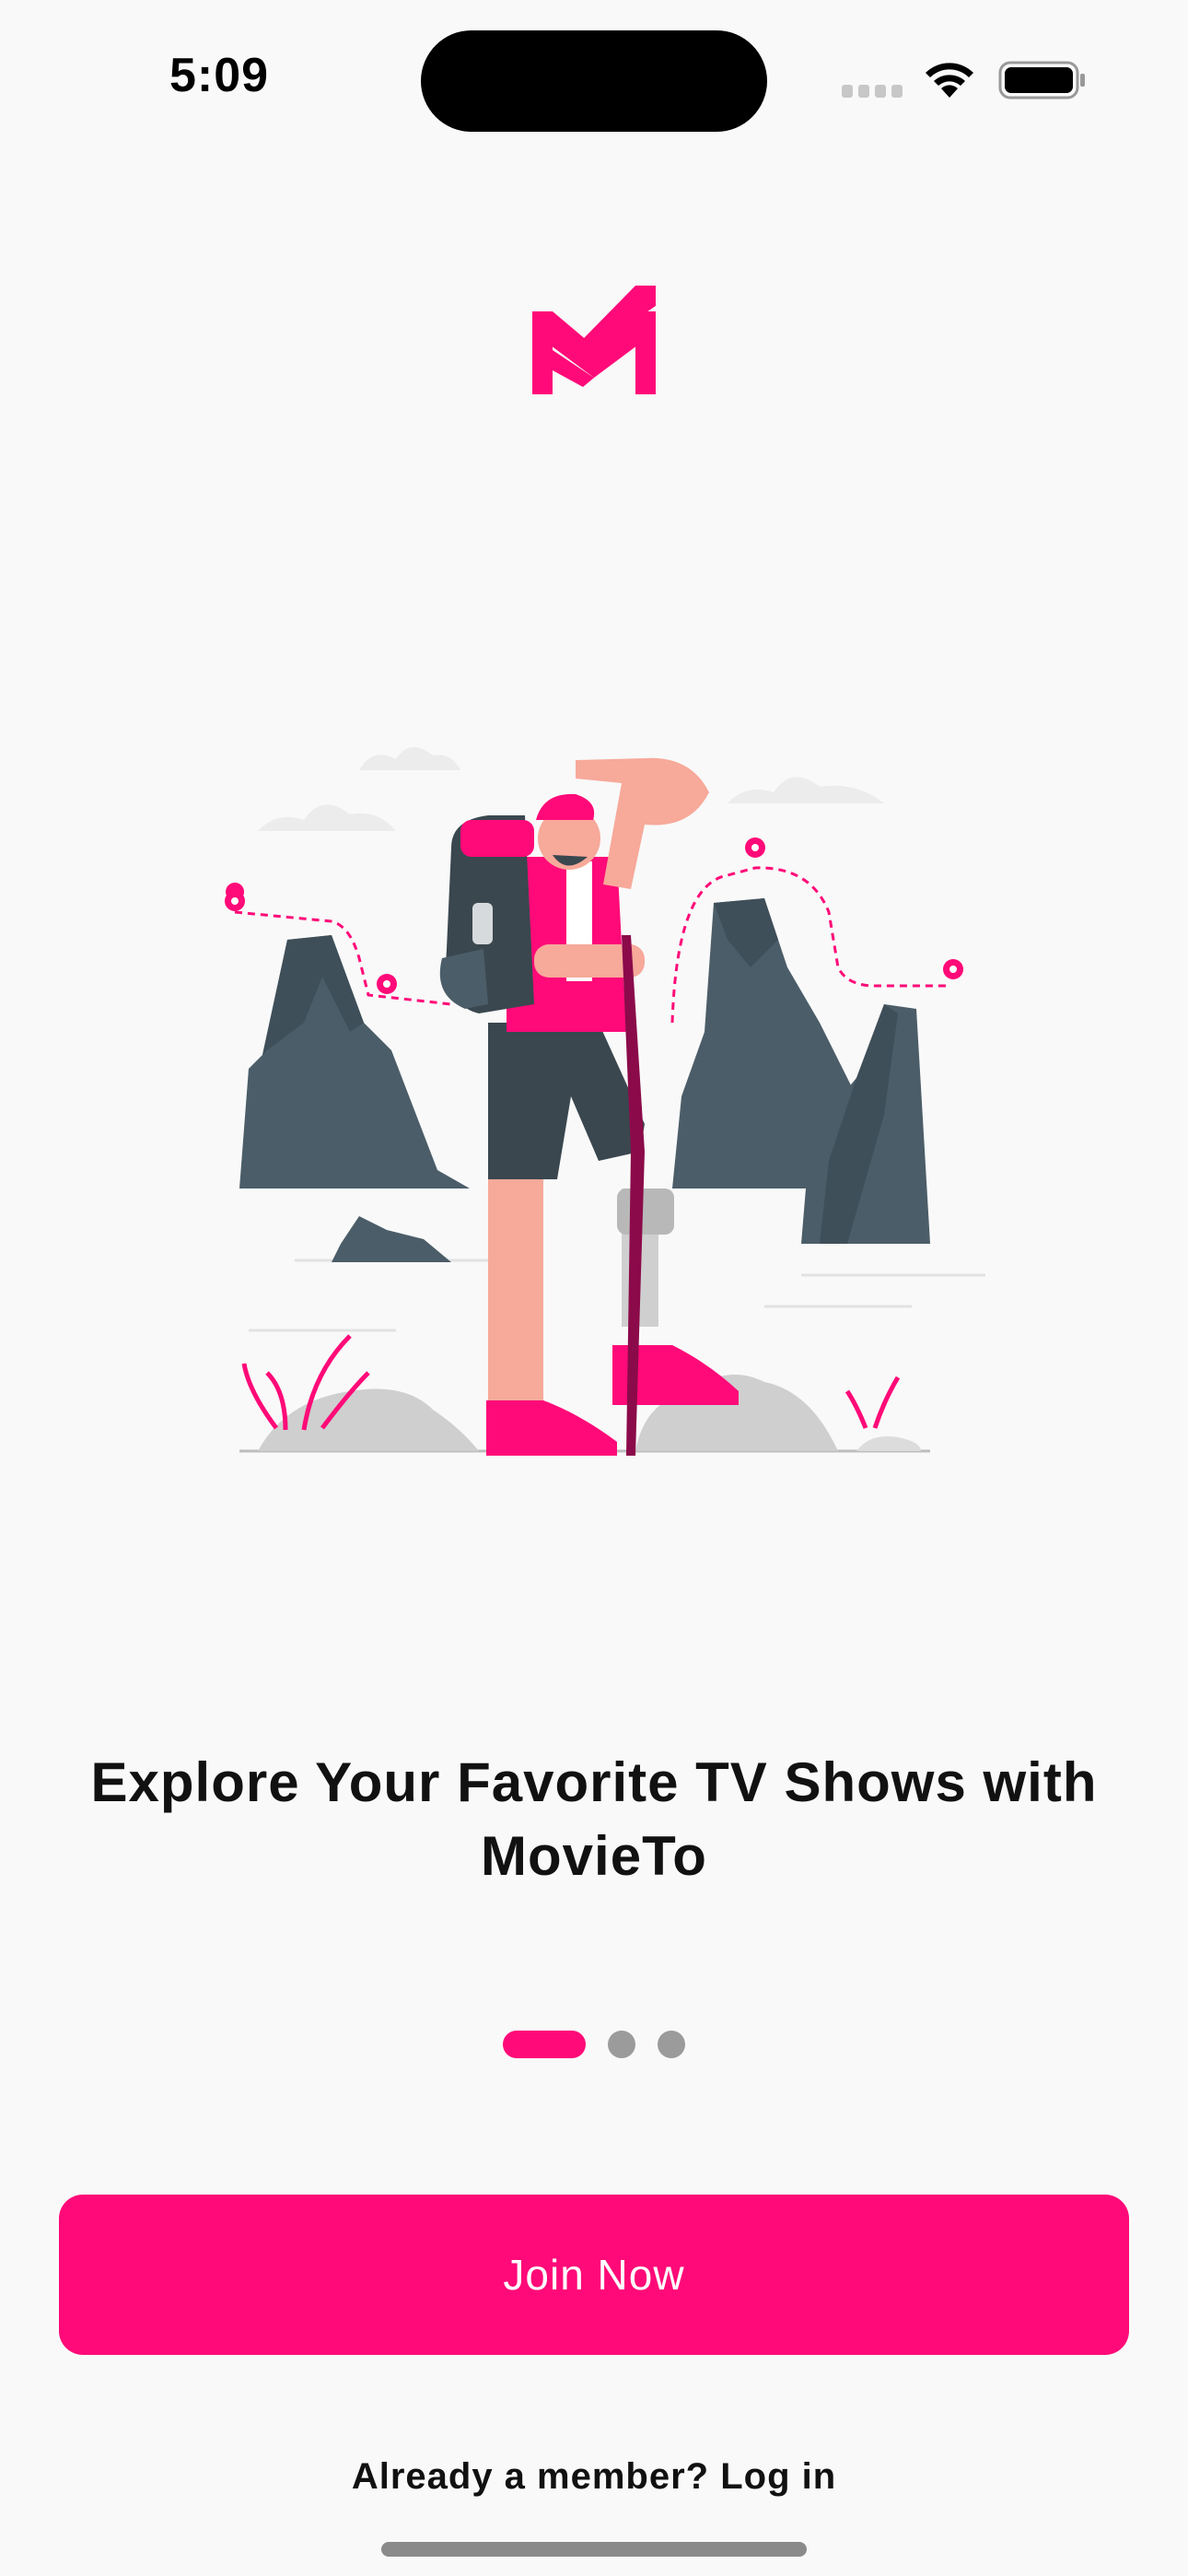  Describe the element at coordinates (219, 75) in the screenshot. I see `status-time: 5:09` at that location.